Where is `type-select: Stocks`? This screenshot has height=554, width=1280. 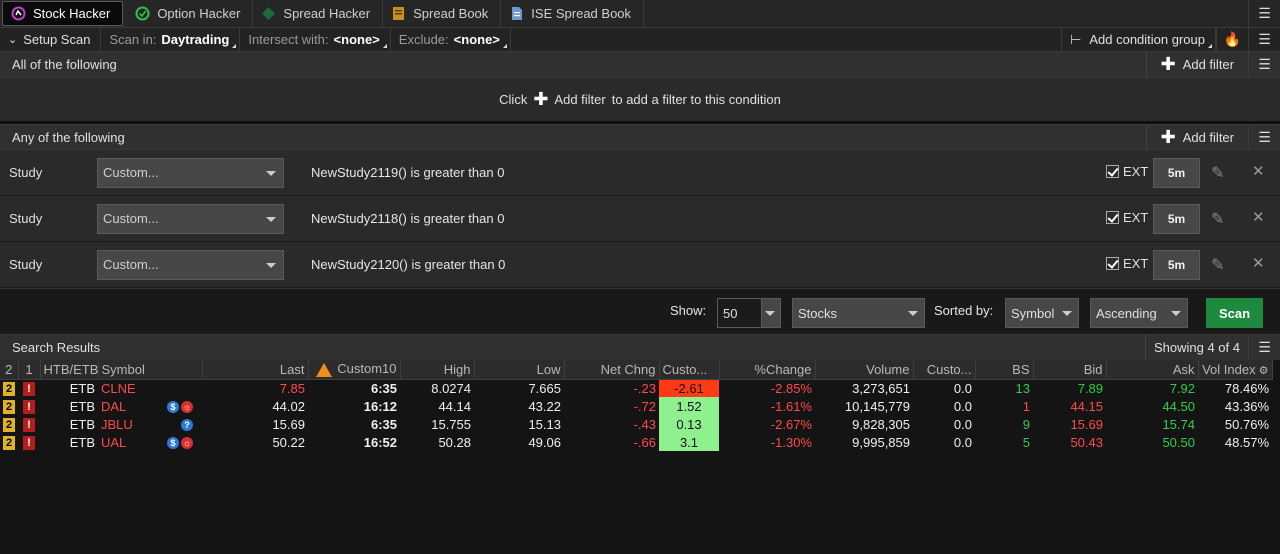 type-select: Stocks is located at coordinates (858, 313).